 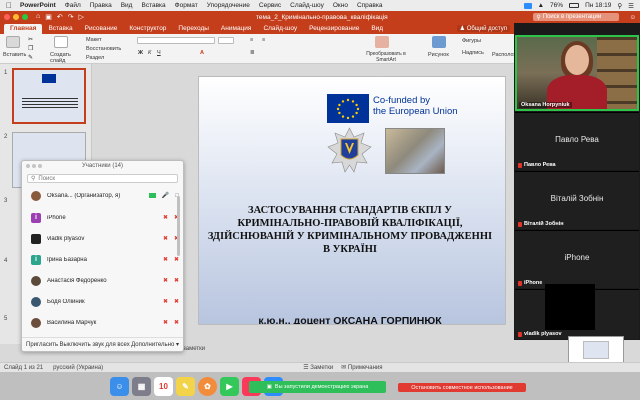 I want to click on menu-window: Окно, so click(x=340, y=5).